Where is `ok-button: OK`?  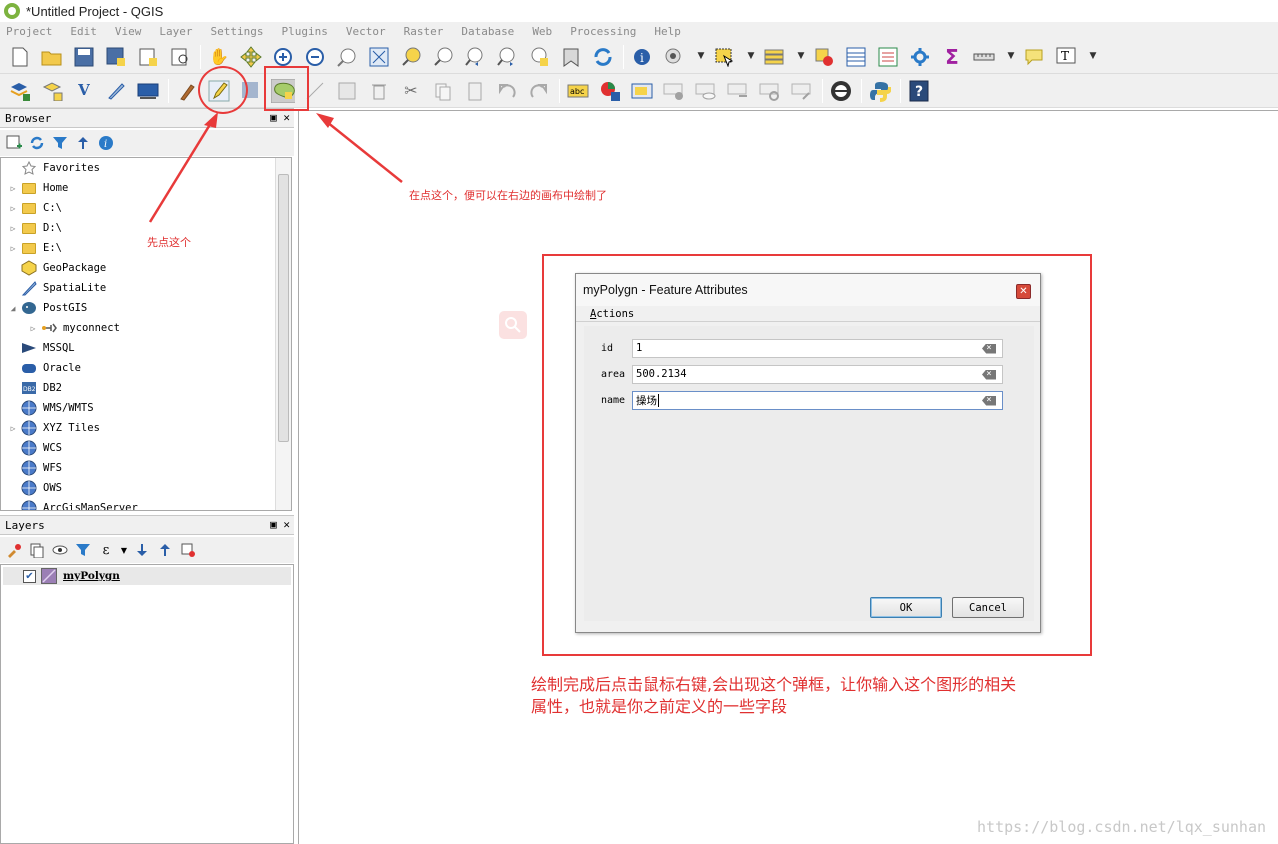
ok-button: OK is located at coordinates (906, 607).